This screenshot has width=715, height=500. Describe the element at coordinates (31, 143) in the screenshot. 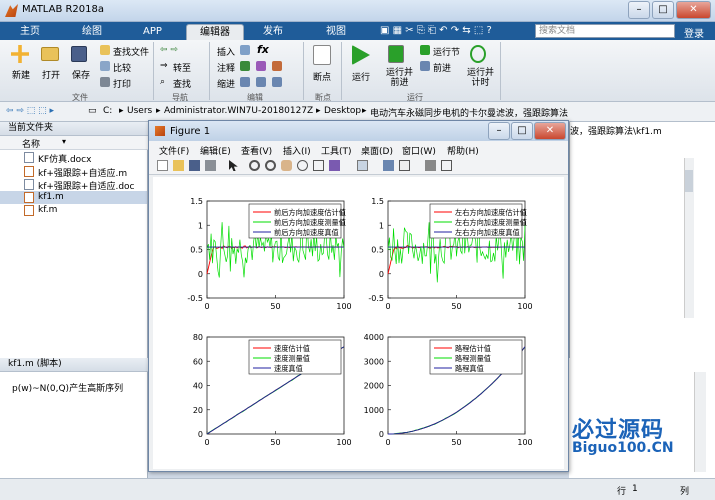

I see `column-name: 名称` at that location.